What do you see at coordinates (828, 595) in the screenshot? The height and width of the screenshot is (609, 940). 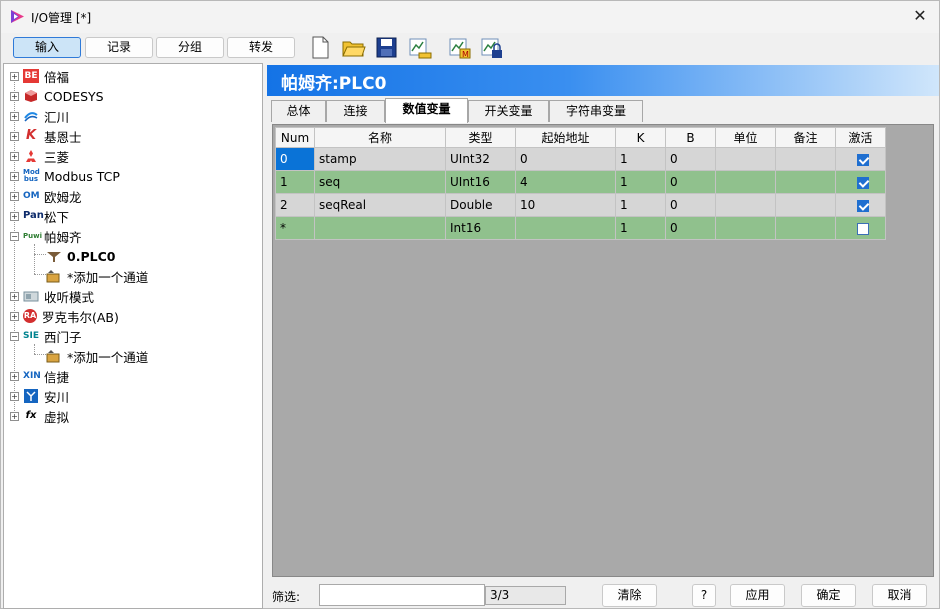 I see `ok-button: 确定` at bounding box center [828, 595].